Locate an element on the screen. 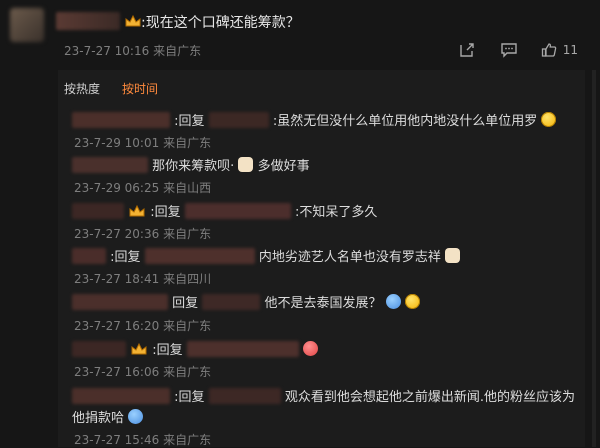 The width and height of the screenshot is (600, 448). reply-item-continued: 他捐款哈 is located at coordinates (108, 416).